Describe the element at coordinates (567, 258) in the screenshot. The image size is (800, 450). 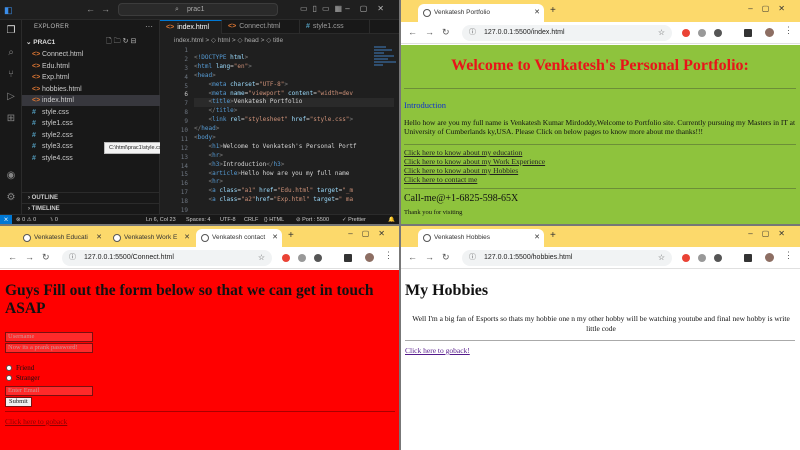
I see `address-bar: ⓘ 127.0.0.1:5500/hobbies.html ☆` at that location.